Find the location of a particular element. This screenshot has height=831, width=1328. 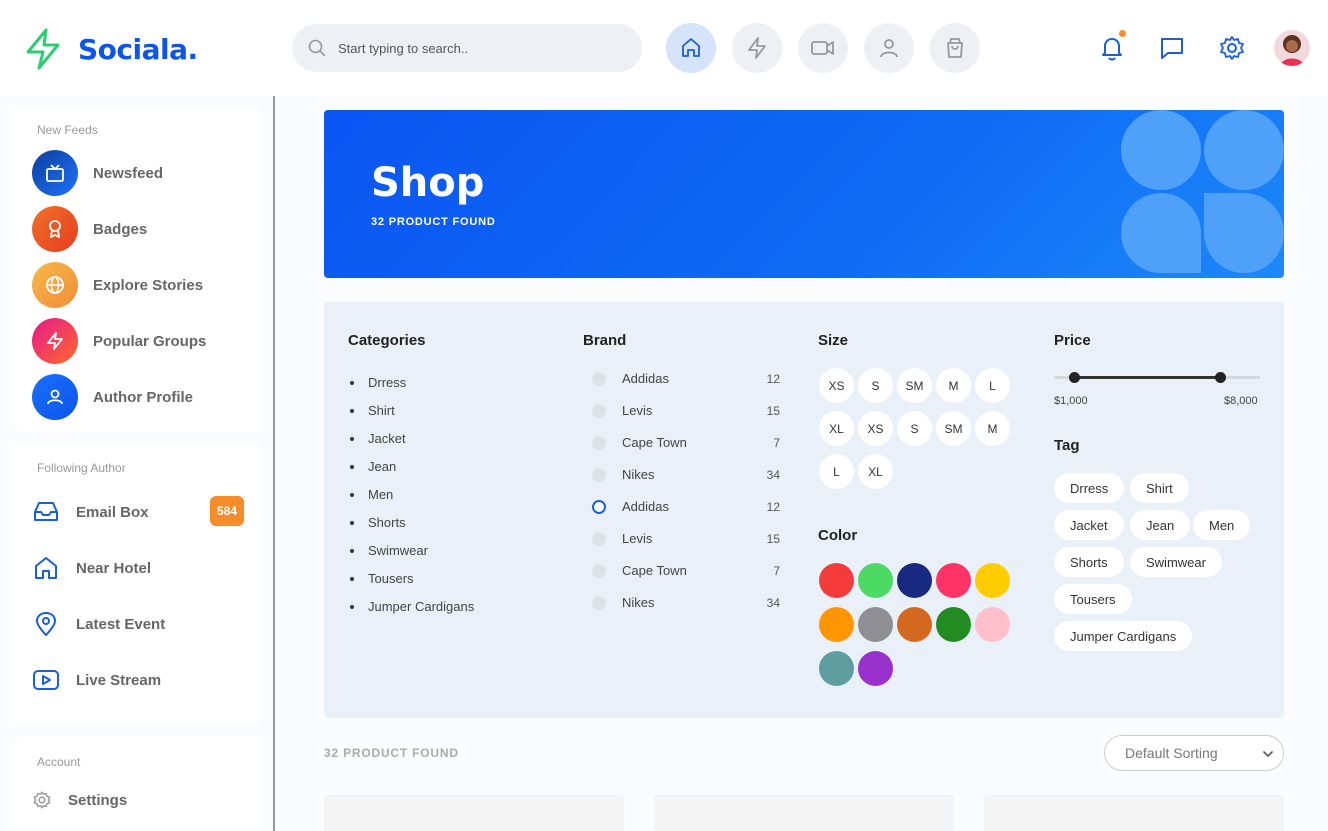

sidebar-item-live-stream: Live Stream is located at coordinates (96, 680).